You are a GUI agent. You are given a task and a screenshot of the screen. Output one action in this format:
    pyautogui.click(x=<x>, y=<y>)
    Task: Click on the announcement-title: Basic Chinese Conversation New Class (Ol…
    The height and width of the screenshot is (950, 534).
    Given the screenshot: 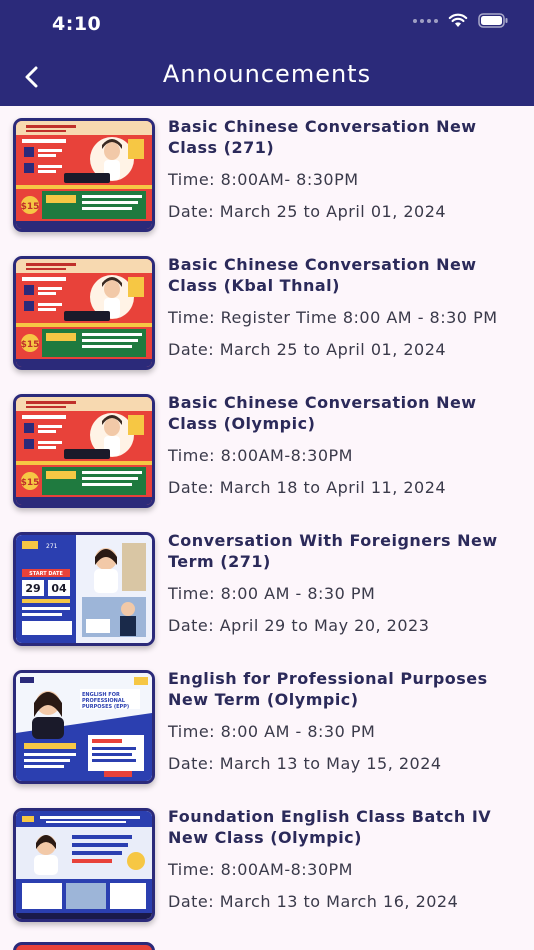 What is the action you would take?
    pyautogui.click(x=322, y=413)
    